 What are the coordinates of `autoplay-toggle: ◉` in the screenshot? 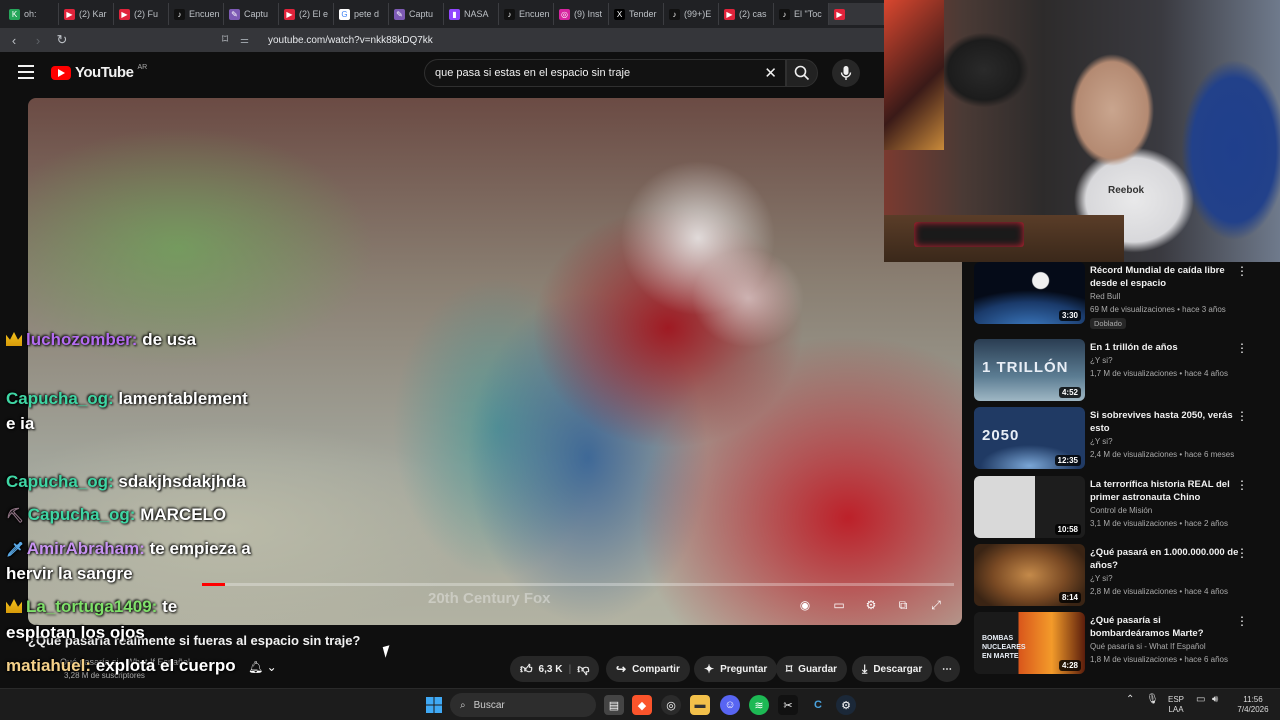 It's located at (805, 605).